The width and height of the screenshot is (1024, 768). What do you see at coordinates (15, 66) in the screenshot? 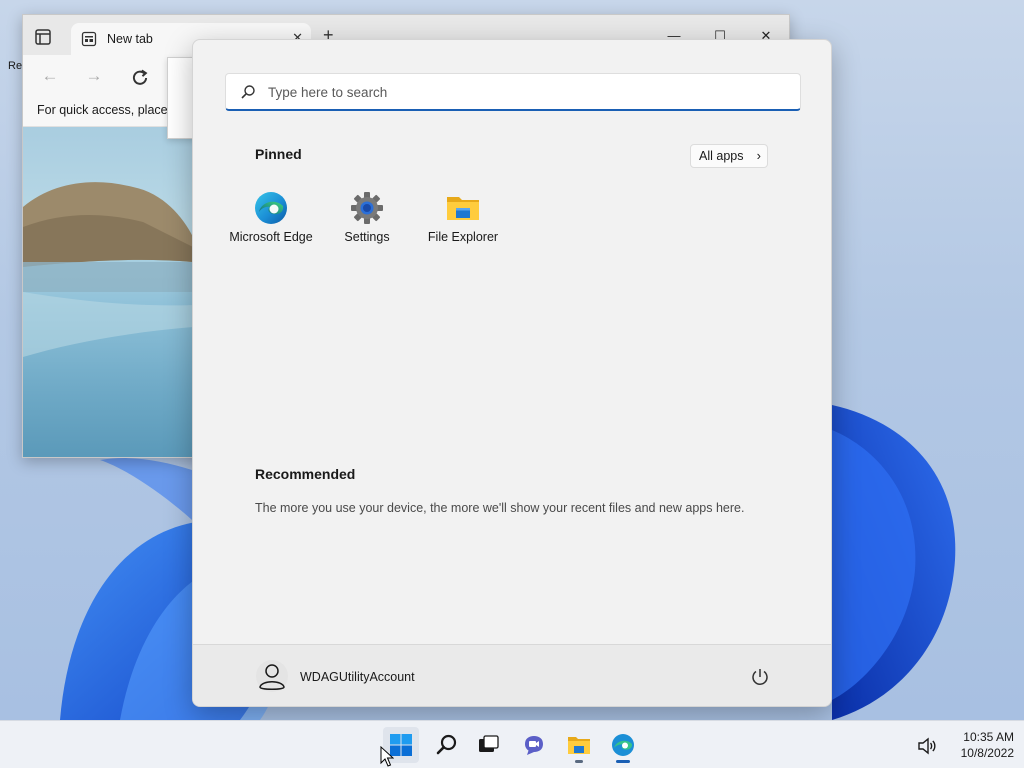
I see `desktop-icon-label: Re` at bounding box center [15, 66].